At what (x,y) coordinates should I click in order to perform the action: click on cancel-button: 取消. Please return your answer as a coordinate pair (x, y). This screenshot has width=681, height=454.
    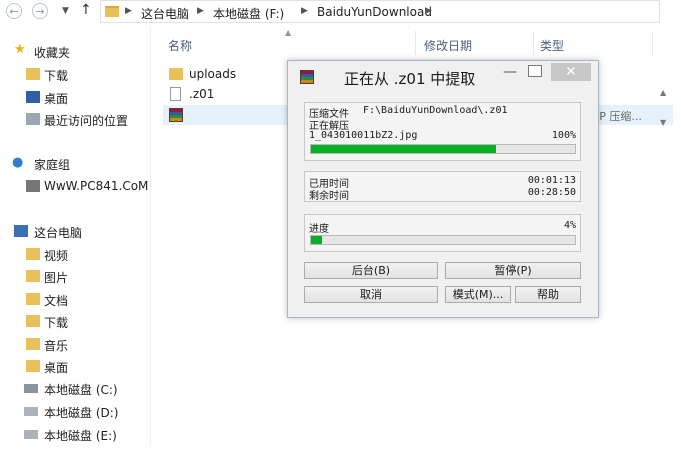
    Looking at the image, I should click on (371, 294).